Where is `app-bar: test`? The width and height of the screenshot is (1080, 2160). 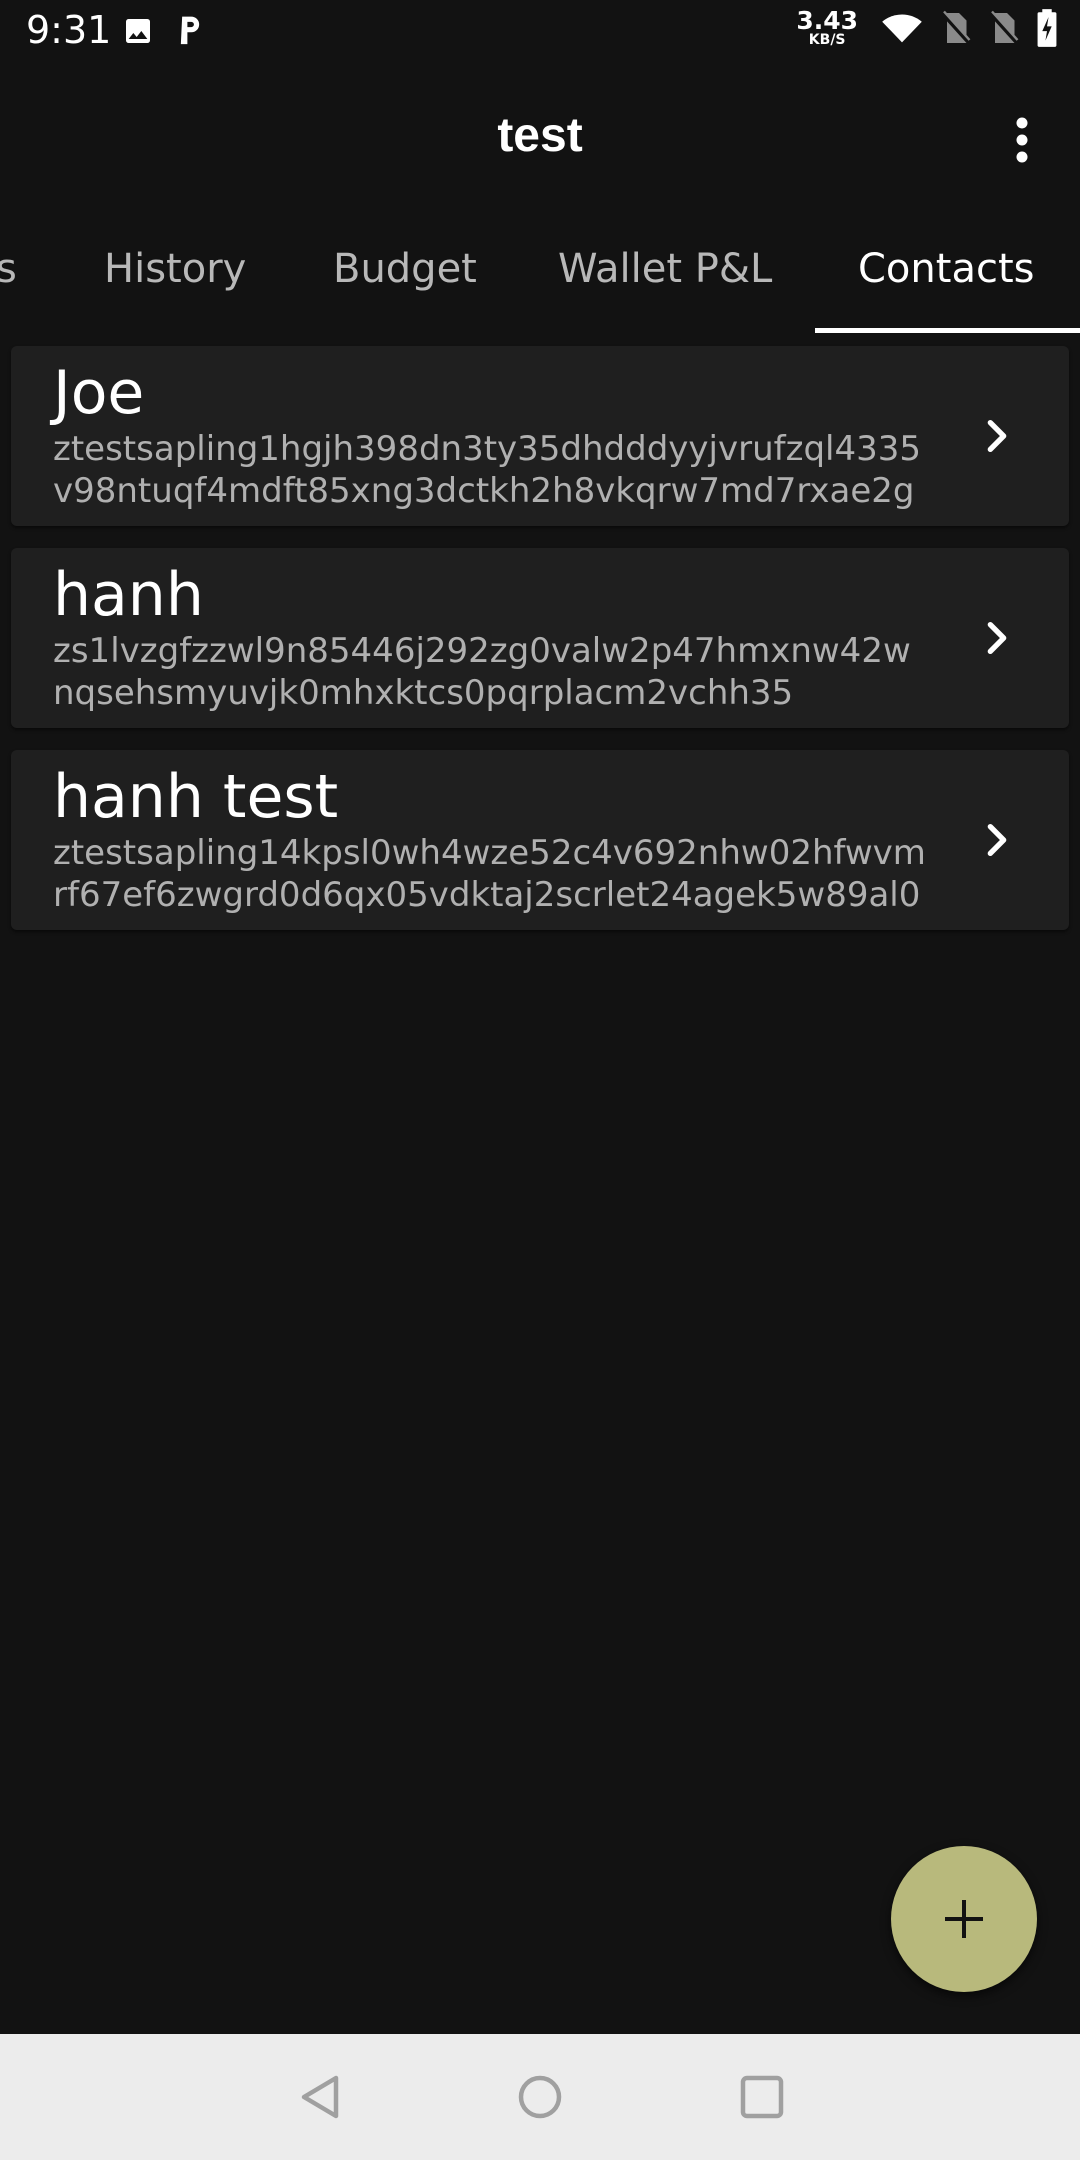
app-bar: test is located at coordinates (540, 138).